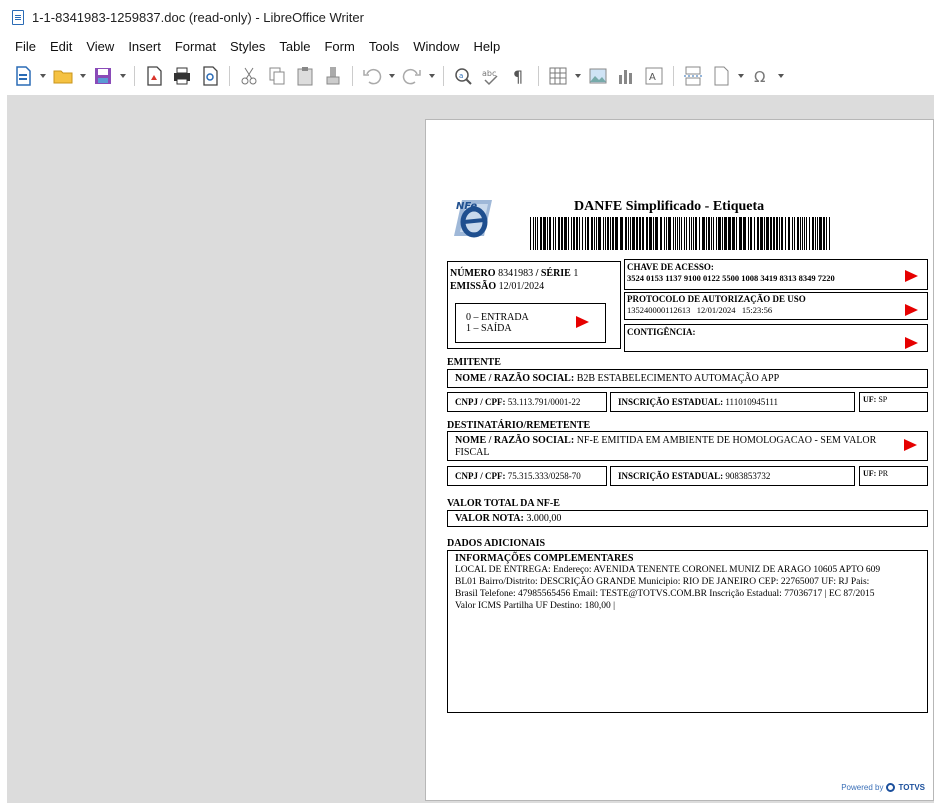 This screenshot has height=803, width=934. Describe the element at coordinates (466, 206) in the screenshot. I see `nfe-logo-text: NFe` at that location.